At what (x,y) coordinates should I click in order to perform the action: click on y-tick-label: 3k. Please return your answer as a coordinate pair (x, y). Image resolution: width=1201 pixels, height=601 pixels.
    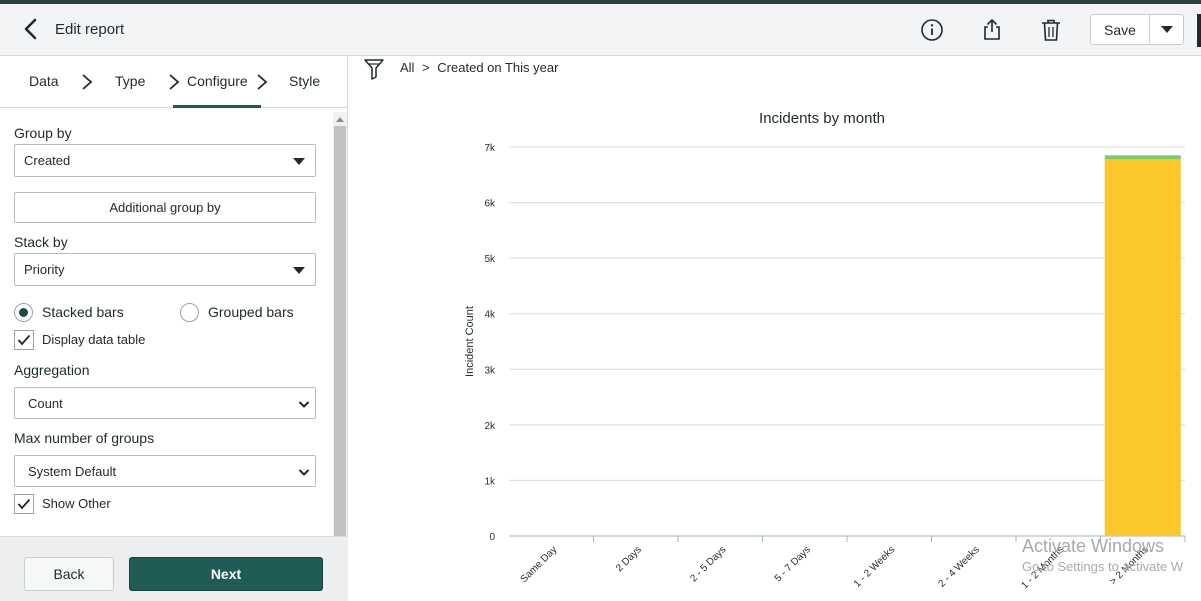
    Looking at the image, I should click on (490, 370).